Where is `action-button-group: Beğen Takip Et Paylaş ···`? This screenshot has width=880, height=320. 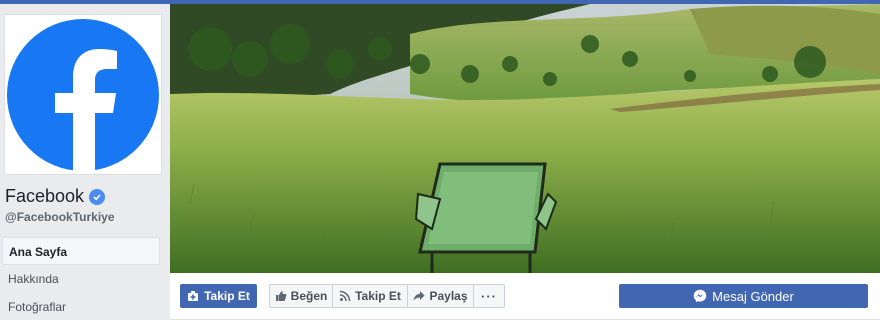 action-button-group: Beğen Takip Et Paylaş ··· is located at coordinates (387, 296).